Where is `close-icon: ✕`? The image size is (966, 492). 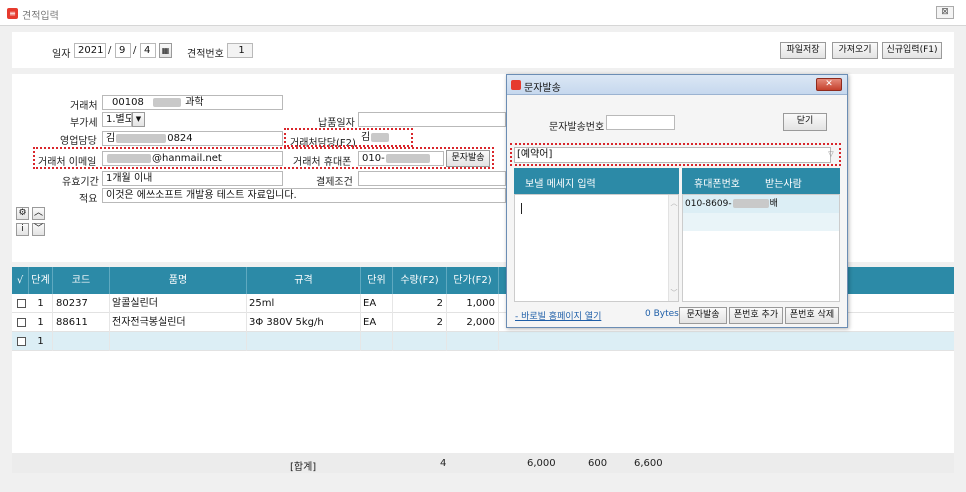
close-icon: ✕ is located at coordinates (829, 84).